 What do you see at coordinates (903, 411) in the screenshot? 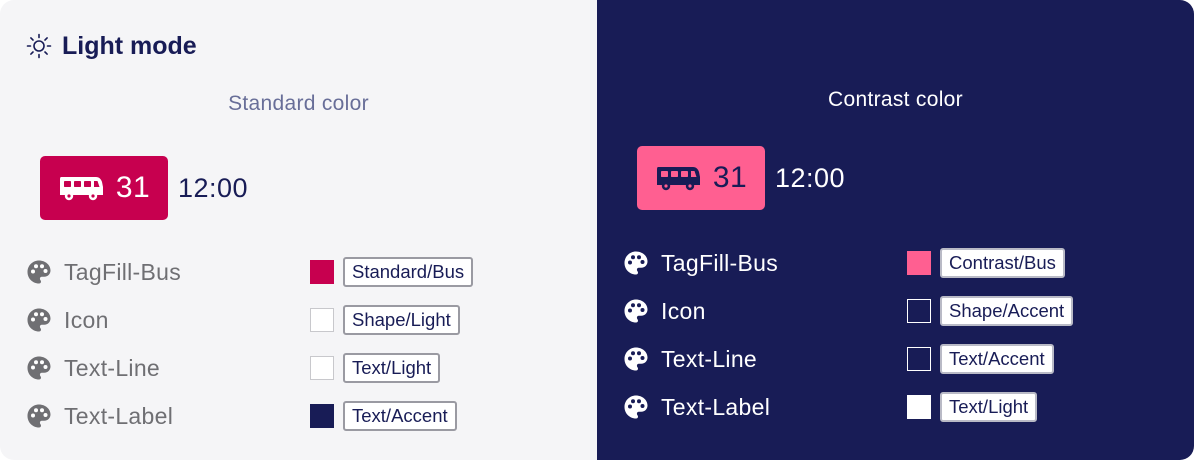
I see `token-row: Text-Label Text/Light` at bounding box center [903, 411].